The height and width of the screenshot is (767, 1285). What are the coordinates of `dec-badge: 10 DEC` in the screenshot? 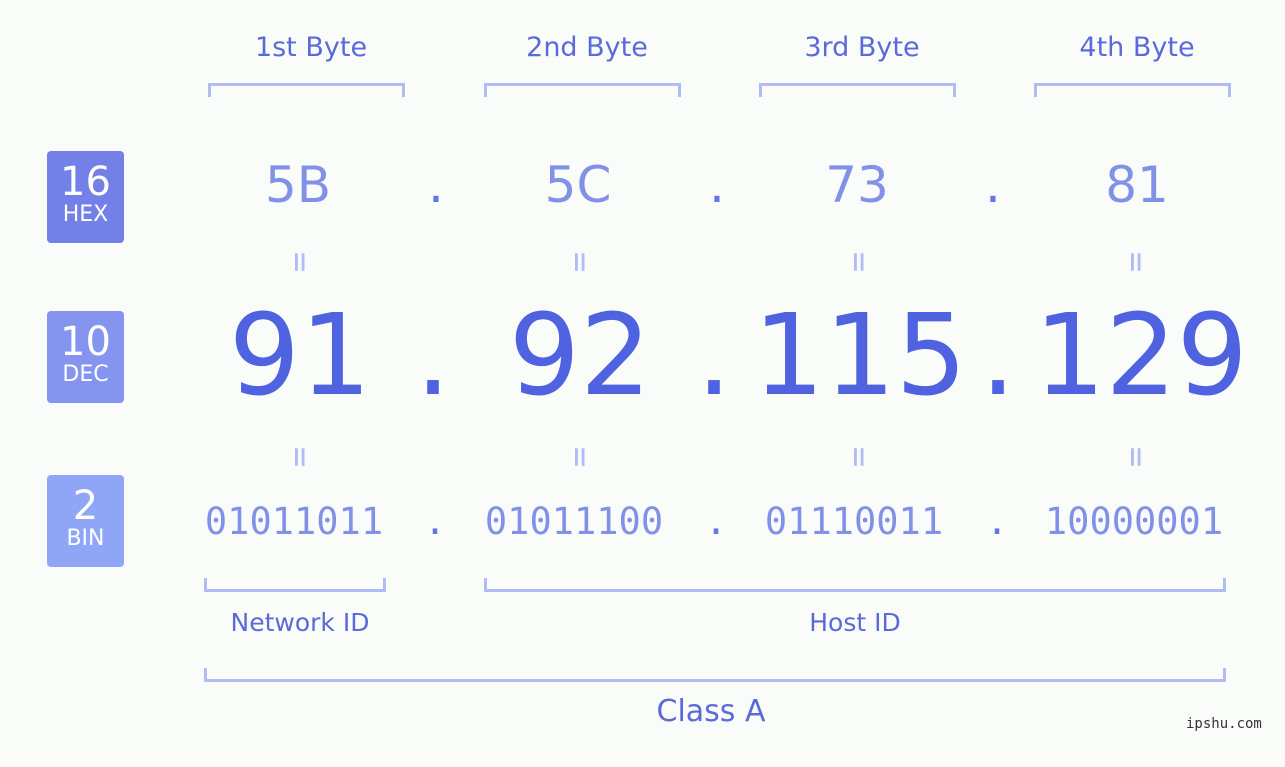 It's located at (85, 357).